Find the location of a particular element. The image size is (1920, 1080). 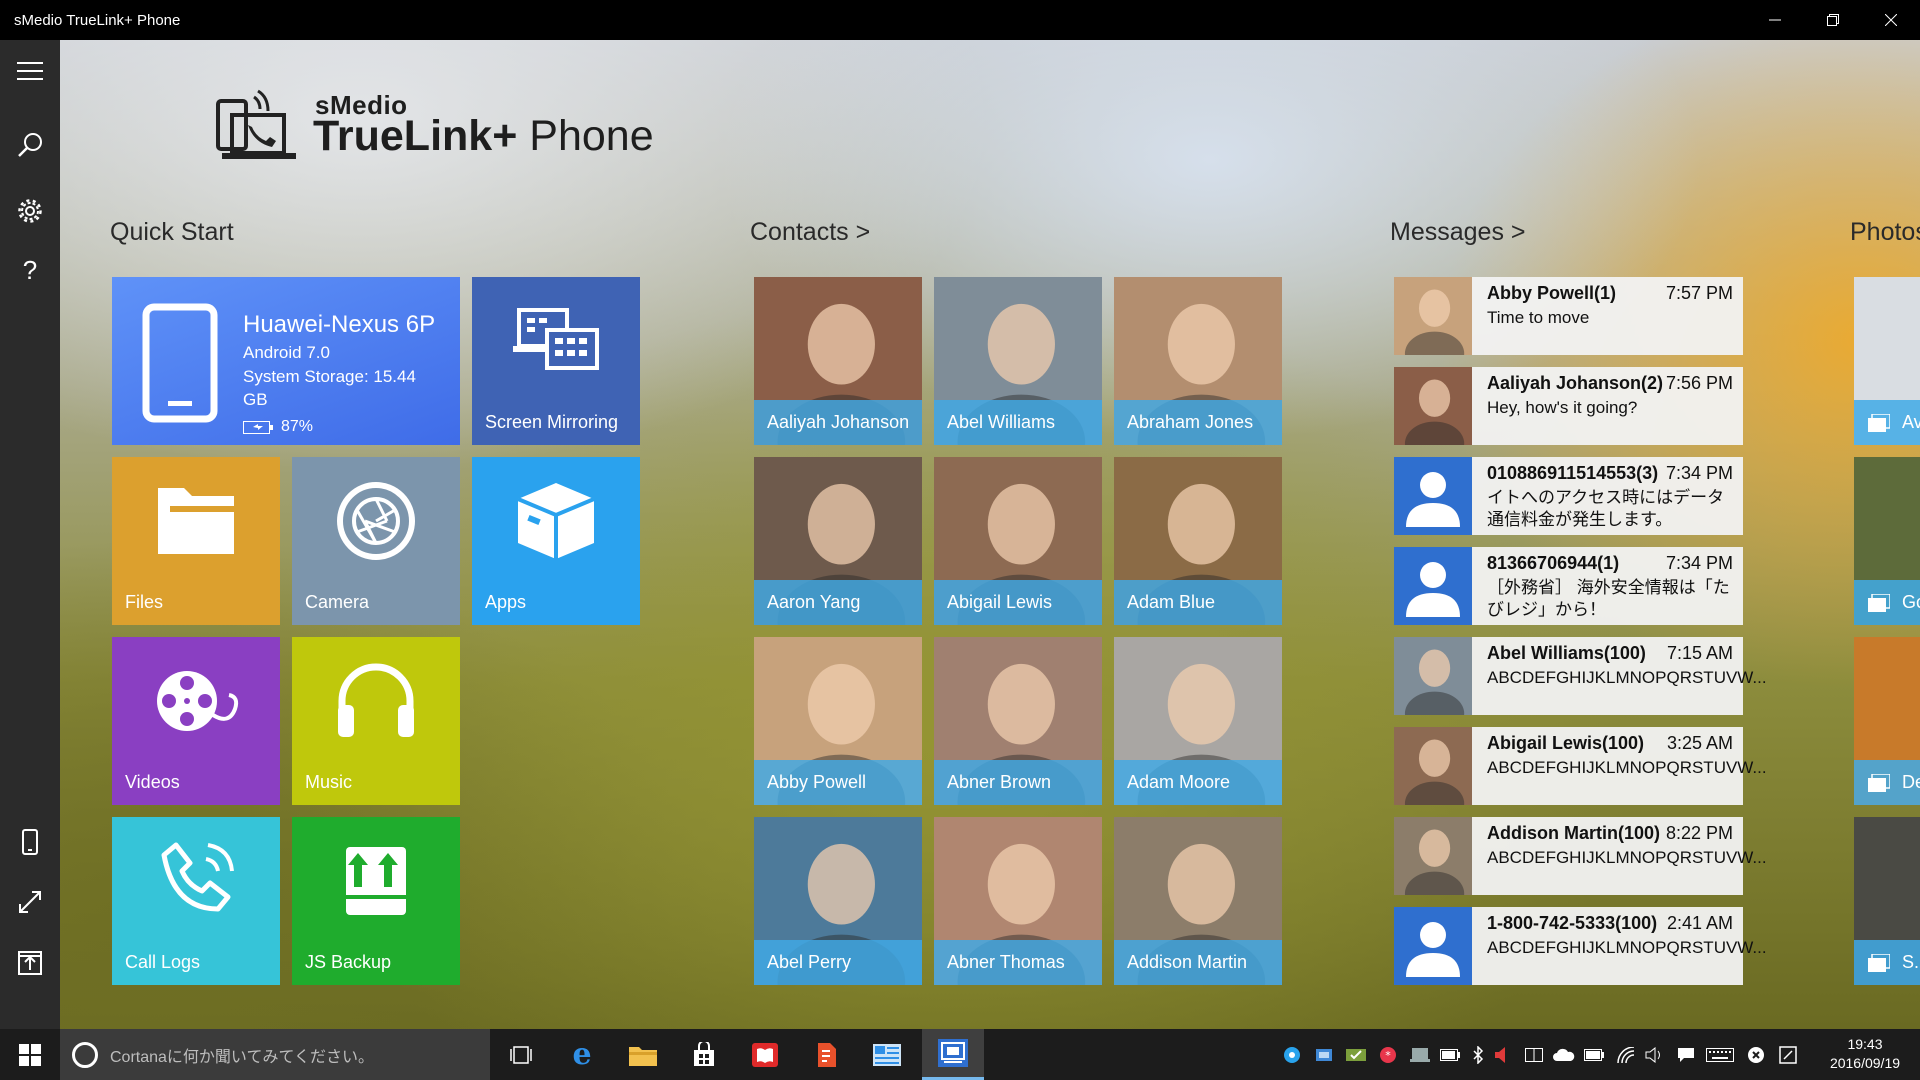

onedrive-icon is located at coordinates (1564, 1054).